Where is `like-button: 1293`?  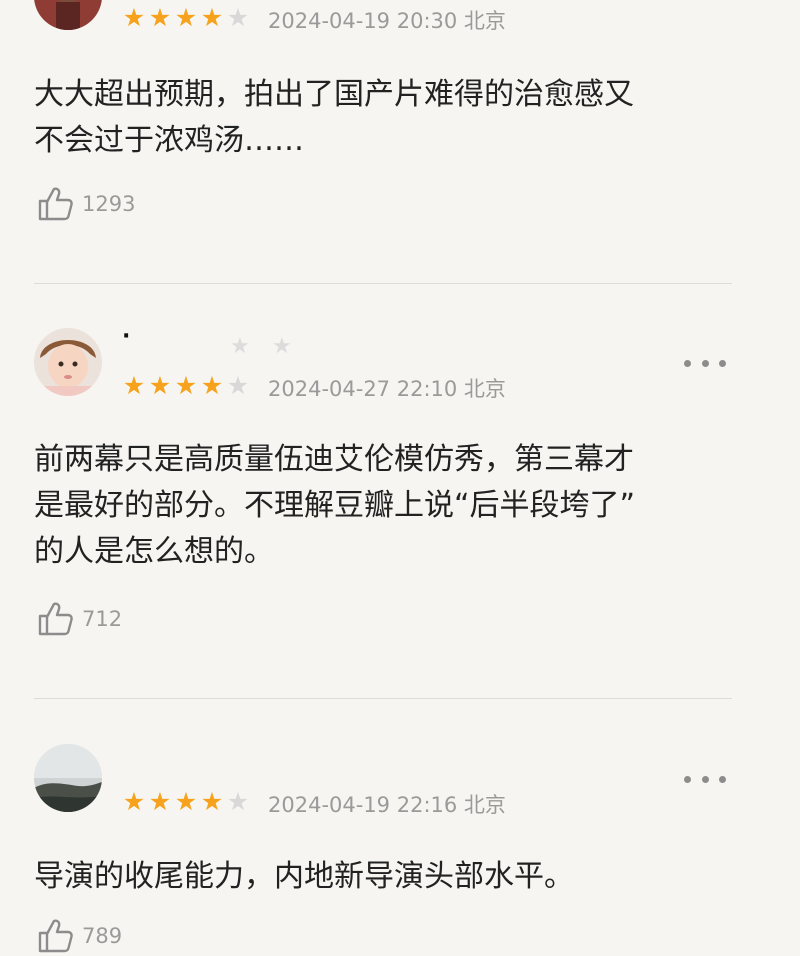 like-button: 1293 is located at coordinates (85, 204).